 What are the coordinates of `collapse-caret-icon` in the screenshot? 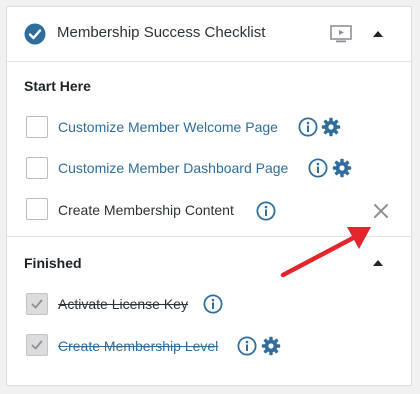 It's located at (378, 34).